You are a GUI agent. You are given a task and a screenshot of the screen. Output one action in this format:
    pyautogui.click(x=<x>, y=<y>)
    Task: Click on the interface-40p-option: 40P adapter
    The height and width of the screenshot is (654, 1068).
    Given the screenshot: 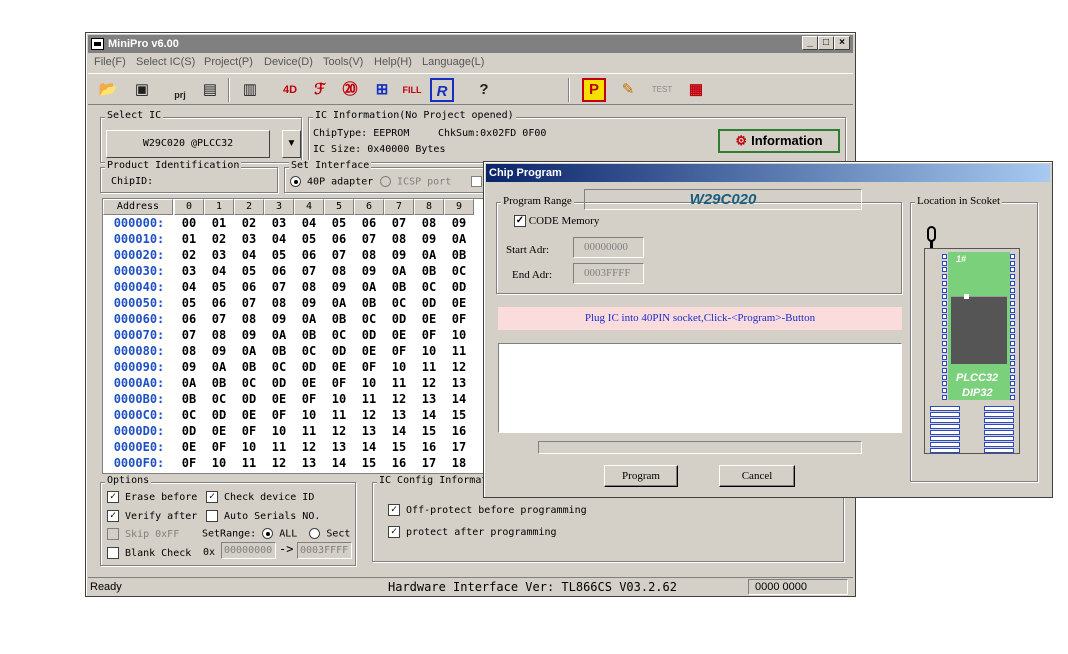 What is the action you would take?
    pyautogui.click(x=331, y=182)
    